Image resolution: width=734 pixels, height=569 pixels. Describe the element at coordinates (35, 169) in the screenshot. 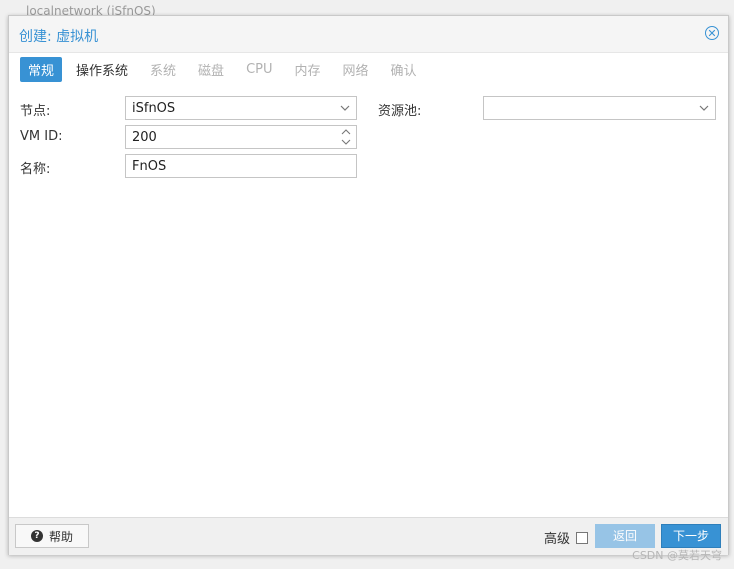

I see `name-label: 名称:` at that location.